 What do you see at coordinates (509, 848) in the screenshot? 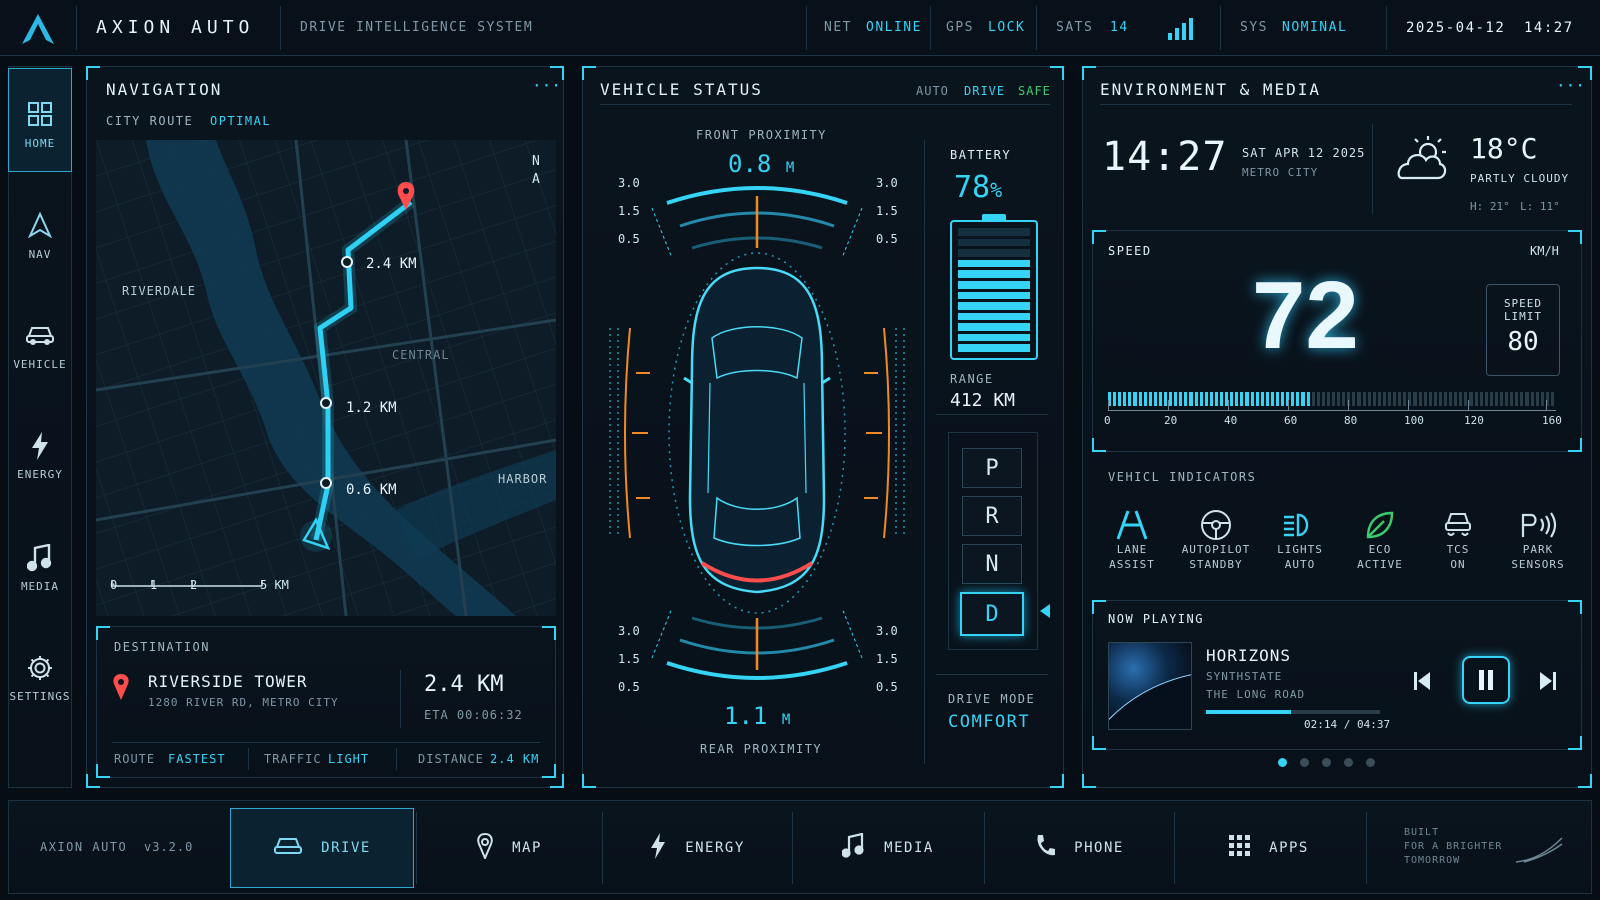
I see `tab-map: MAP` at bounding box center [509, 848].